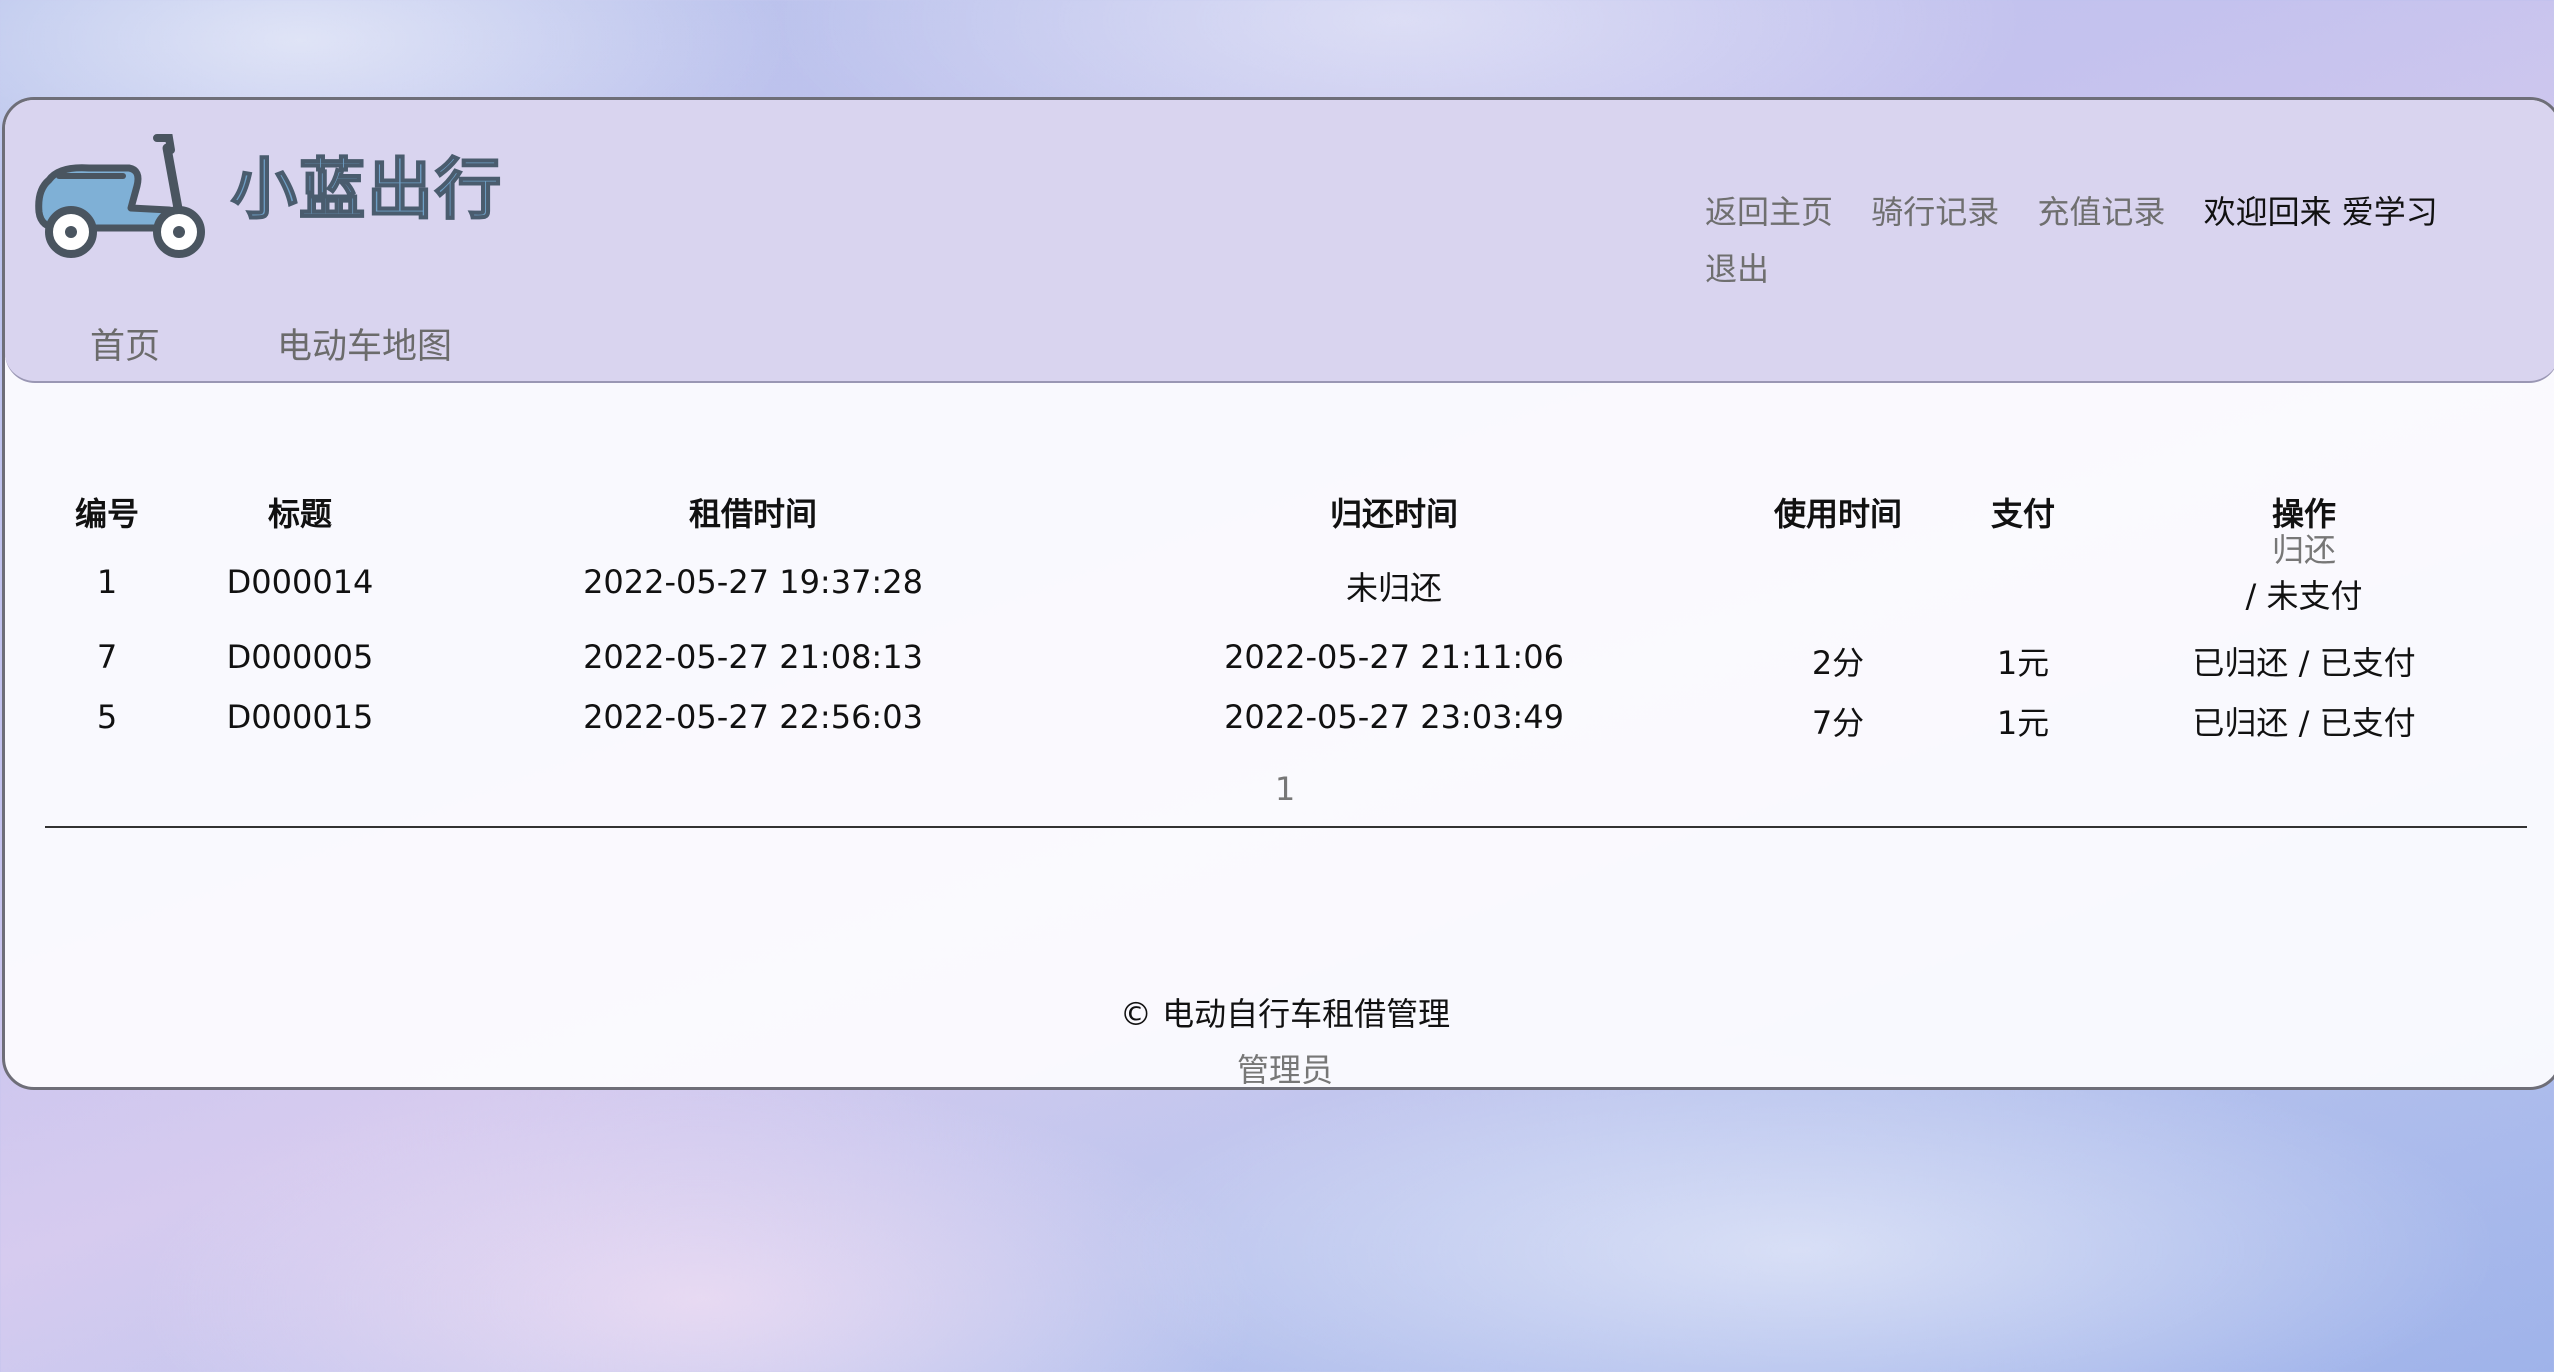 The image size is (2554, 1372). Describe the element at coordinates (2304, 550) in the screenshot. I see `return-link: 归还` at that location.